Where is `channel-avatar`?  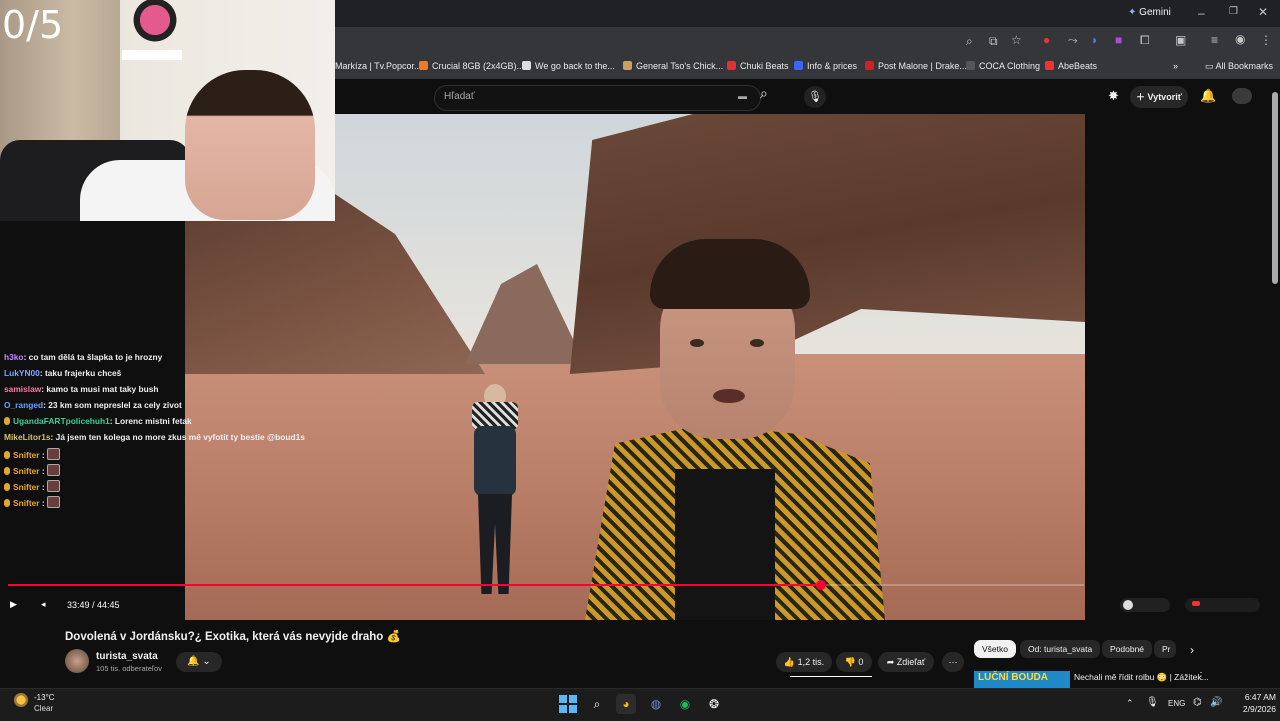 channel-avatar is located at coordinates (77, 661).